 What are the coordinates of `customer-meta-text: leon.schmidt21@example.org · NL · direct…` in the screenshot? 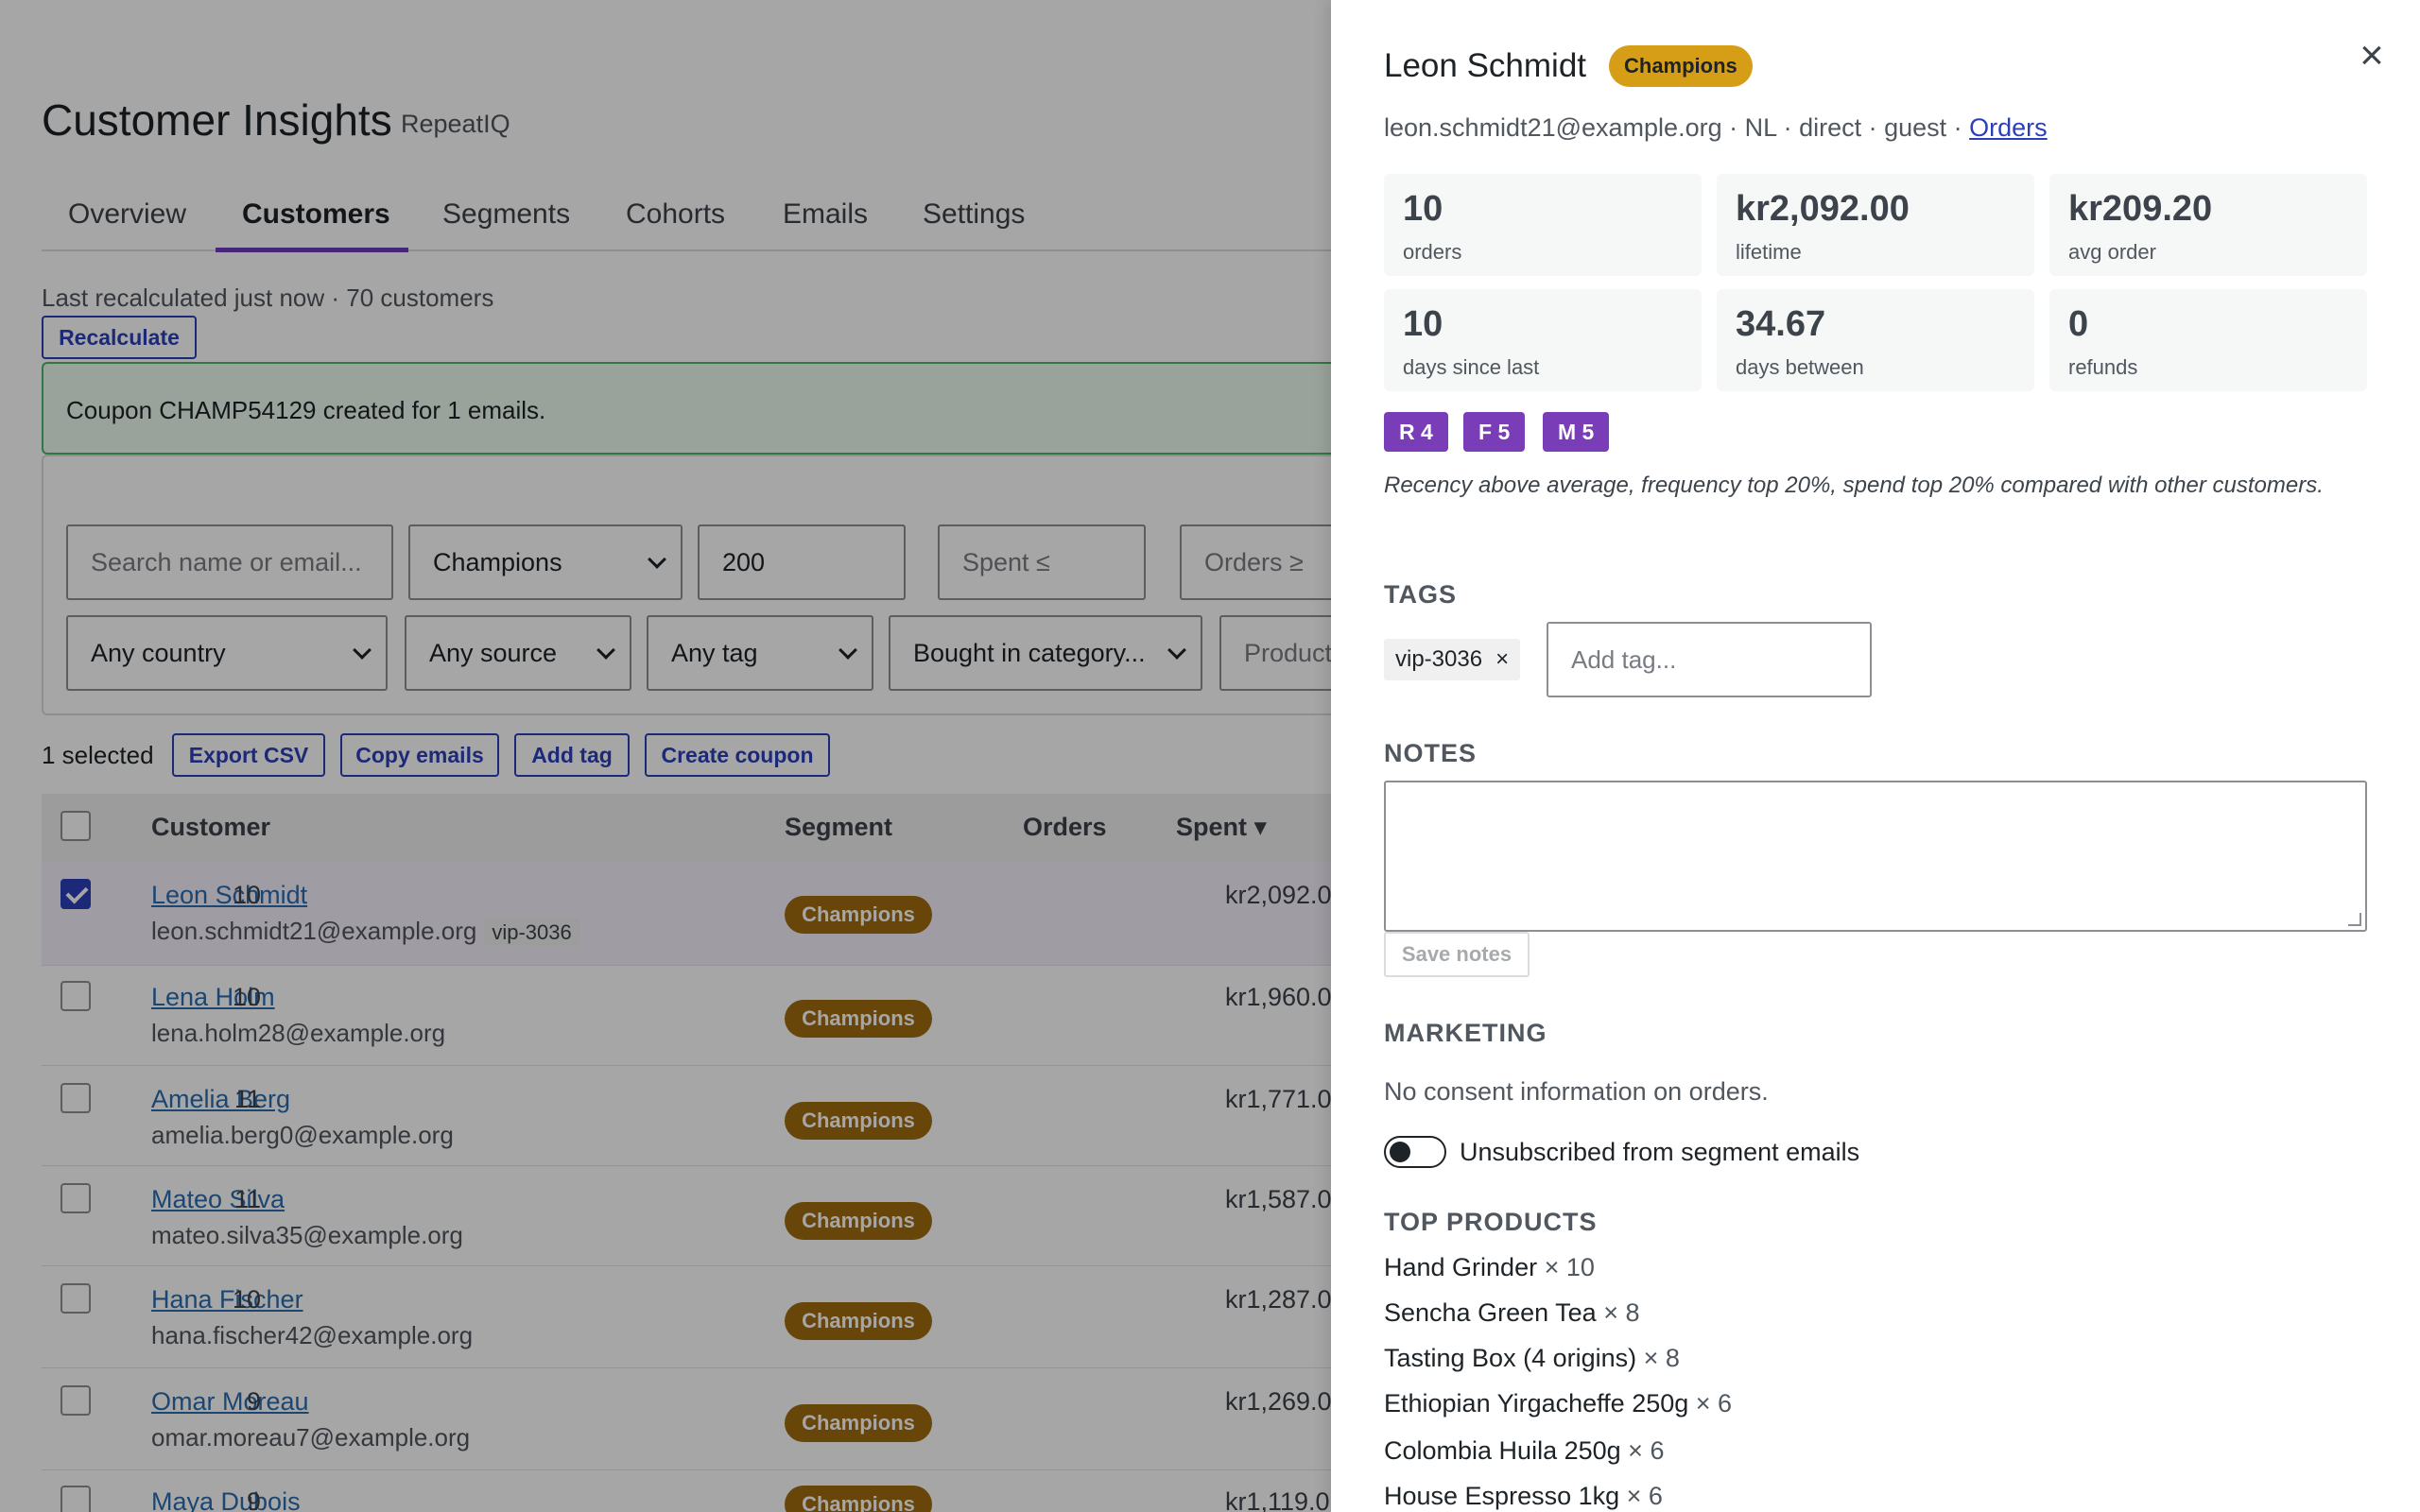 It's located at (1677, 127).